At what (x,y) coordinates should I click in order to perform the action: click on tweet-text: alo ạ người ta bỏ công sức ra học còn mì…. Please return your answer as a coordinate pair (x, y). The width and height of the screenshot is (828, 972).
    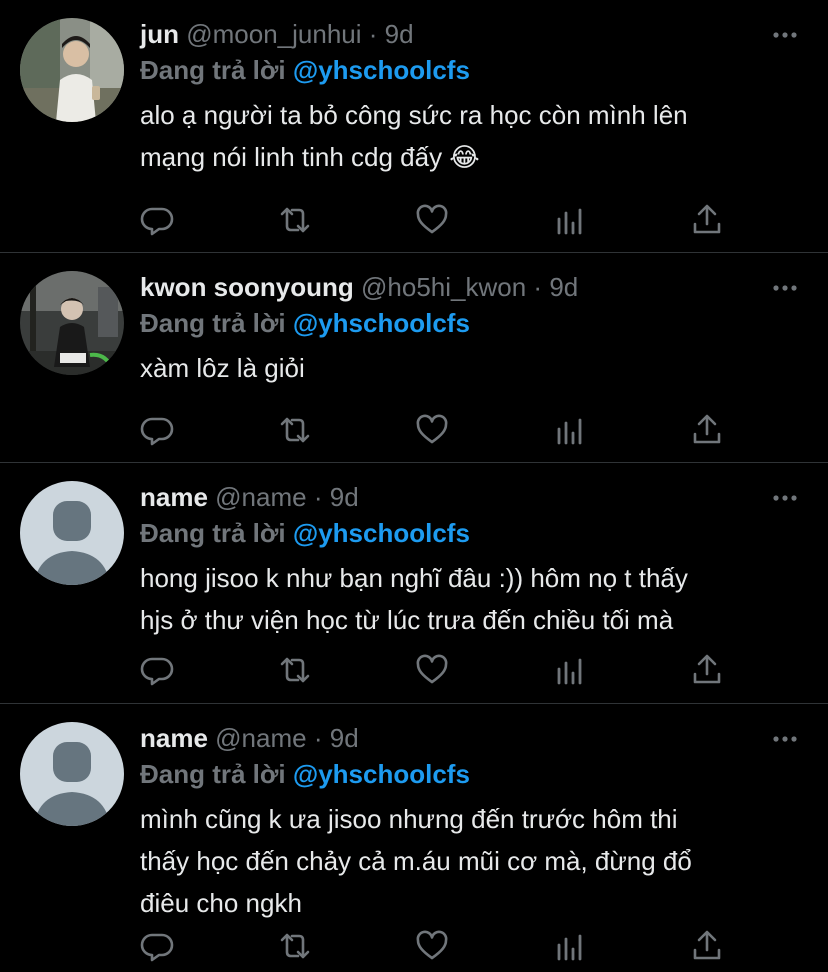
    Looking at the image, I should click on (414, 136).